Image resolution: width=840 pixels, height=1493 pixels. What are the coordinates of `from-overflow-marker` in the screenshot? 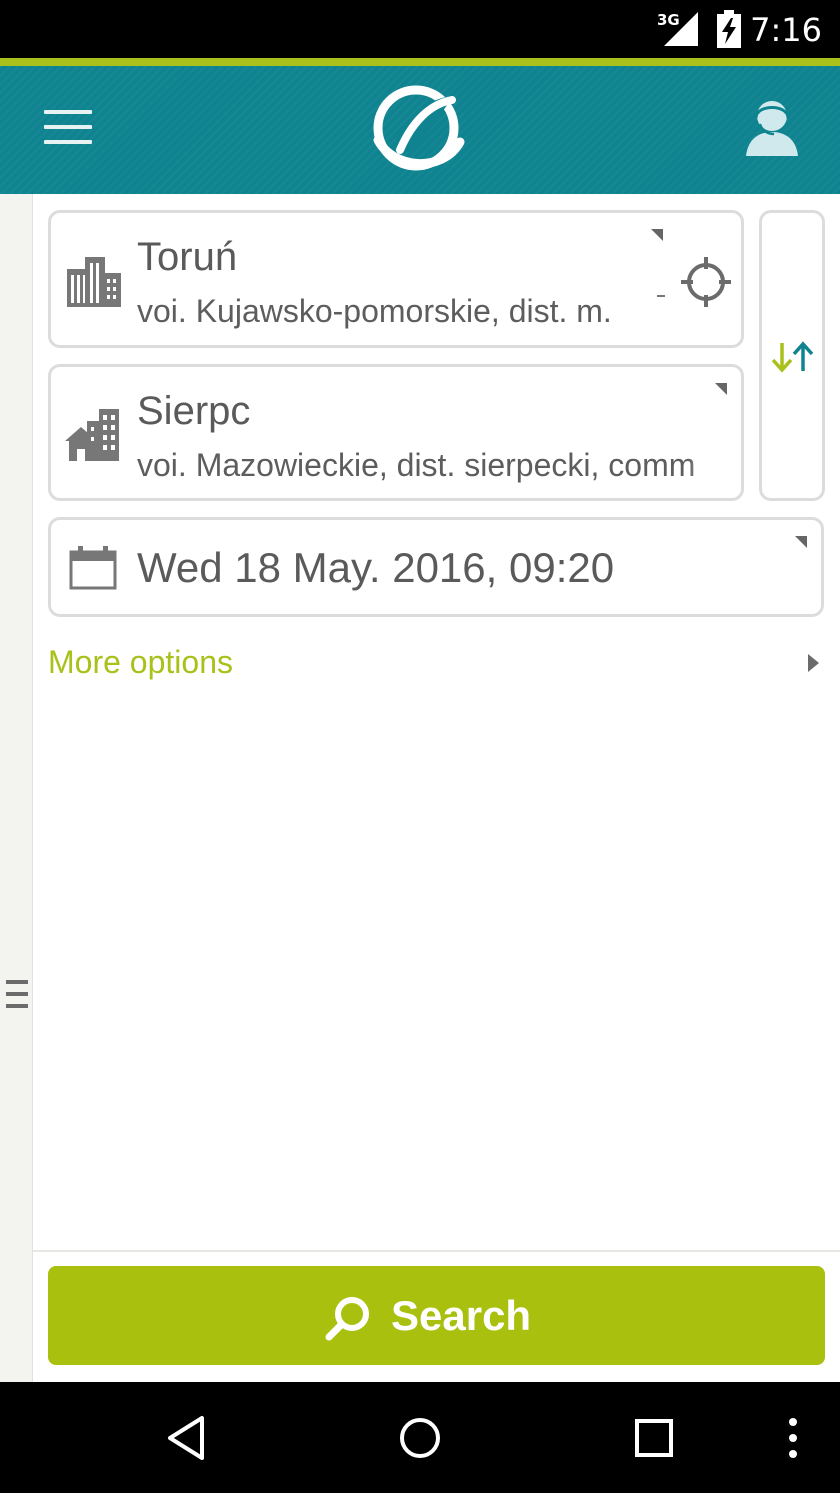 It's located at (661, 296).